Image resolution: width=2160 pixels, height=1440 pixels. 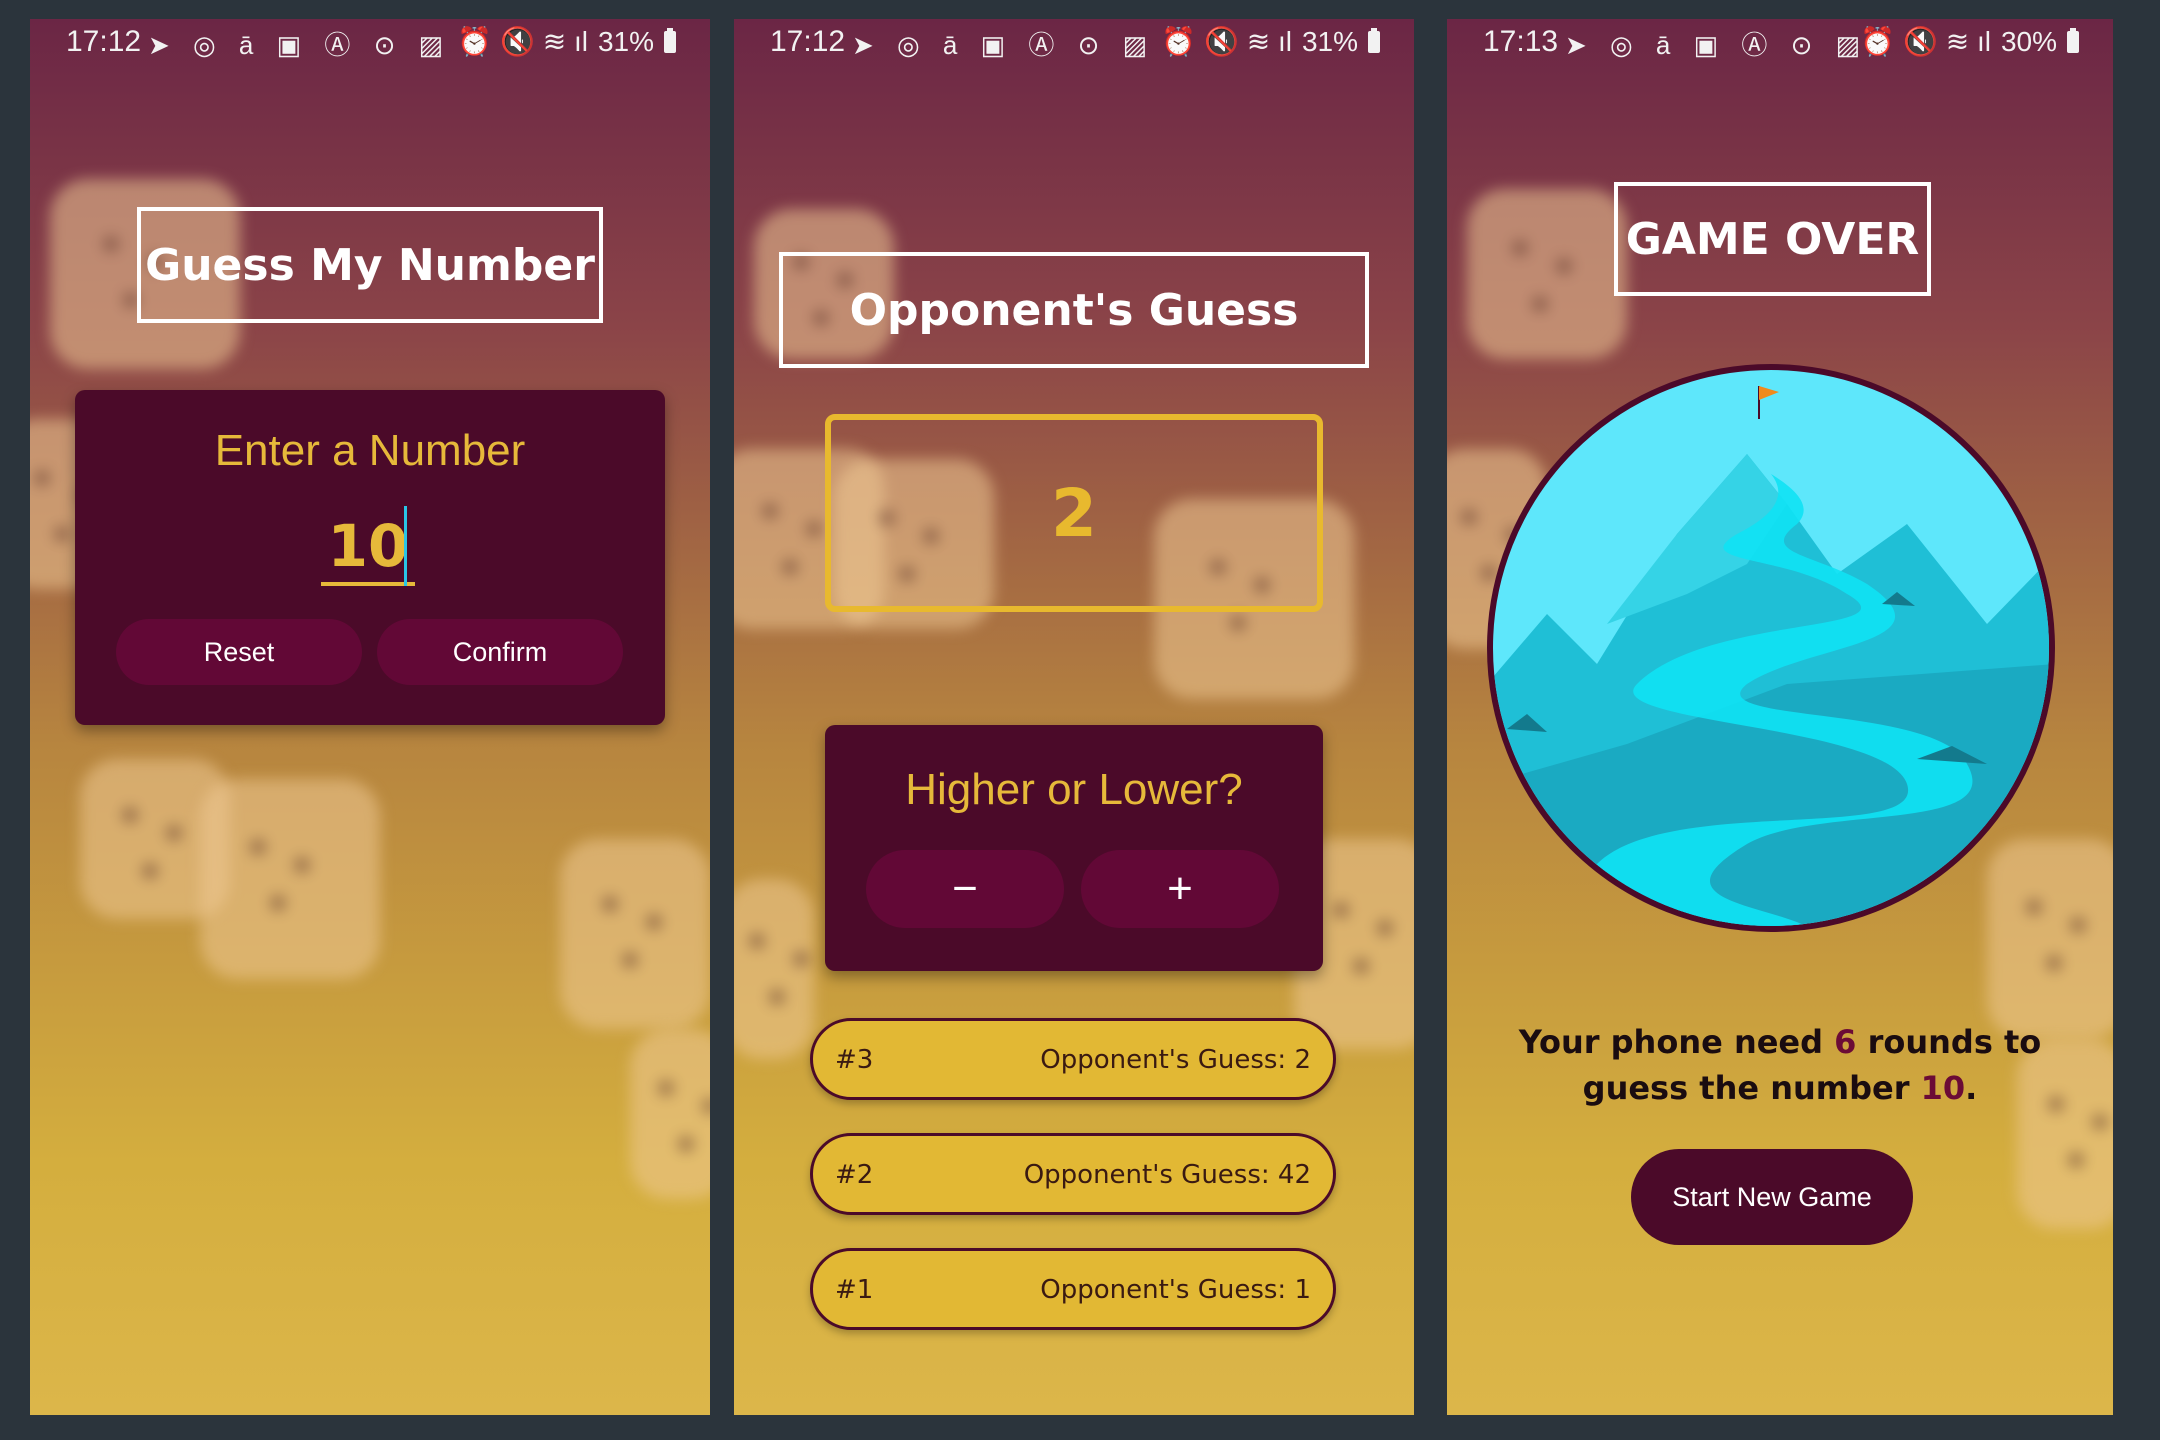 I want to click on number-input-value: 10, so click(x=368, y=546).